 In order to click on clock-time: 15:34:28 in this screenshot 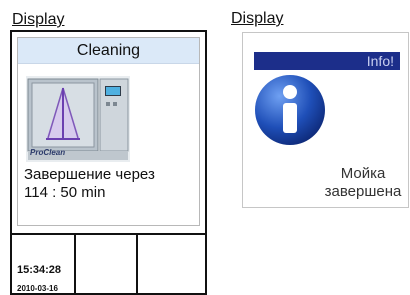, I will do `click(39, 270)`.